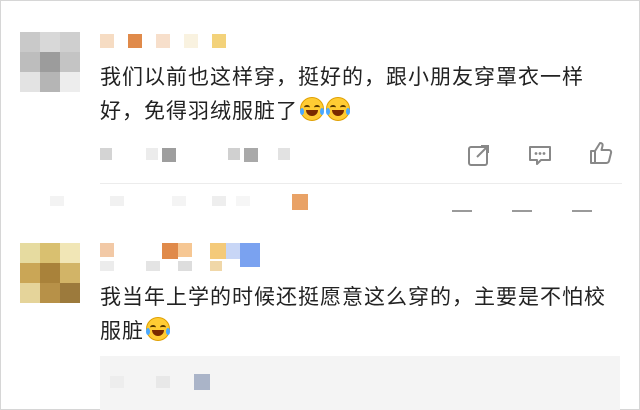 This screenshot has height=410, width=640. What do you see at coordinates (200, 154) in the screenshot?
I see `comment-meta-redacted` at bounding box center [200, 154].